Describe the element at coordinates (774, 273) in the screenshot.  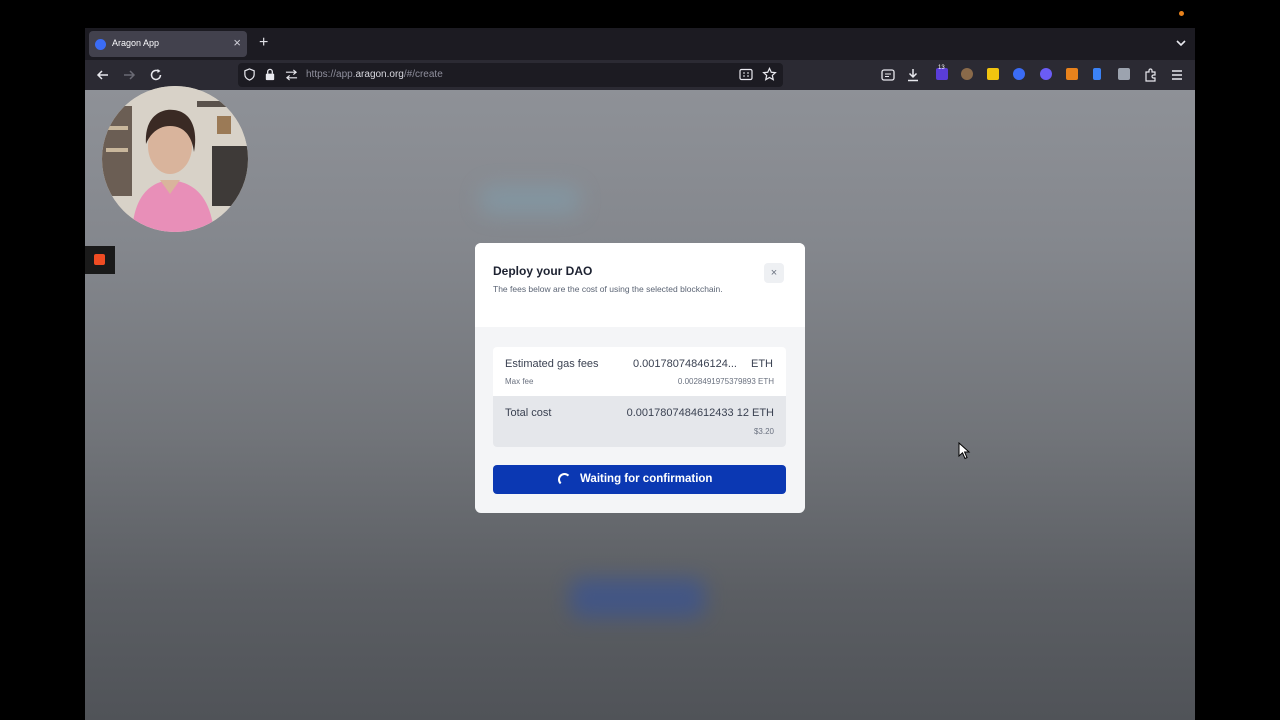
I see `close-icon: ×` at that location.